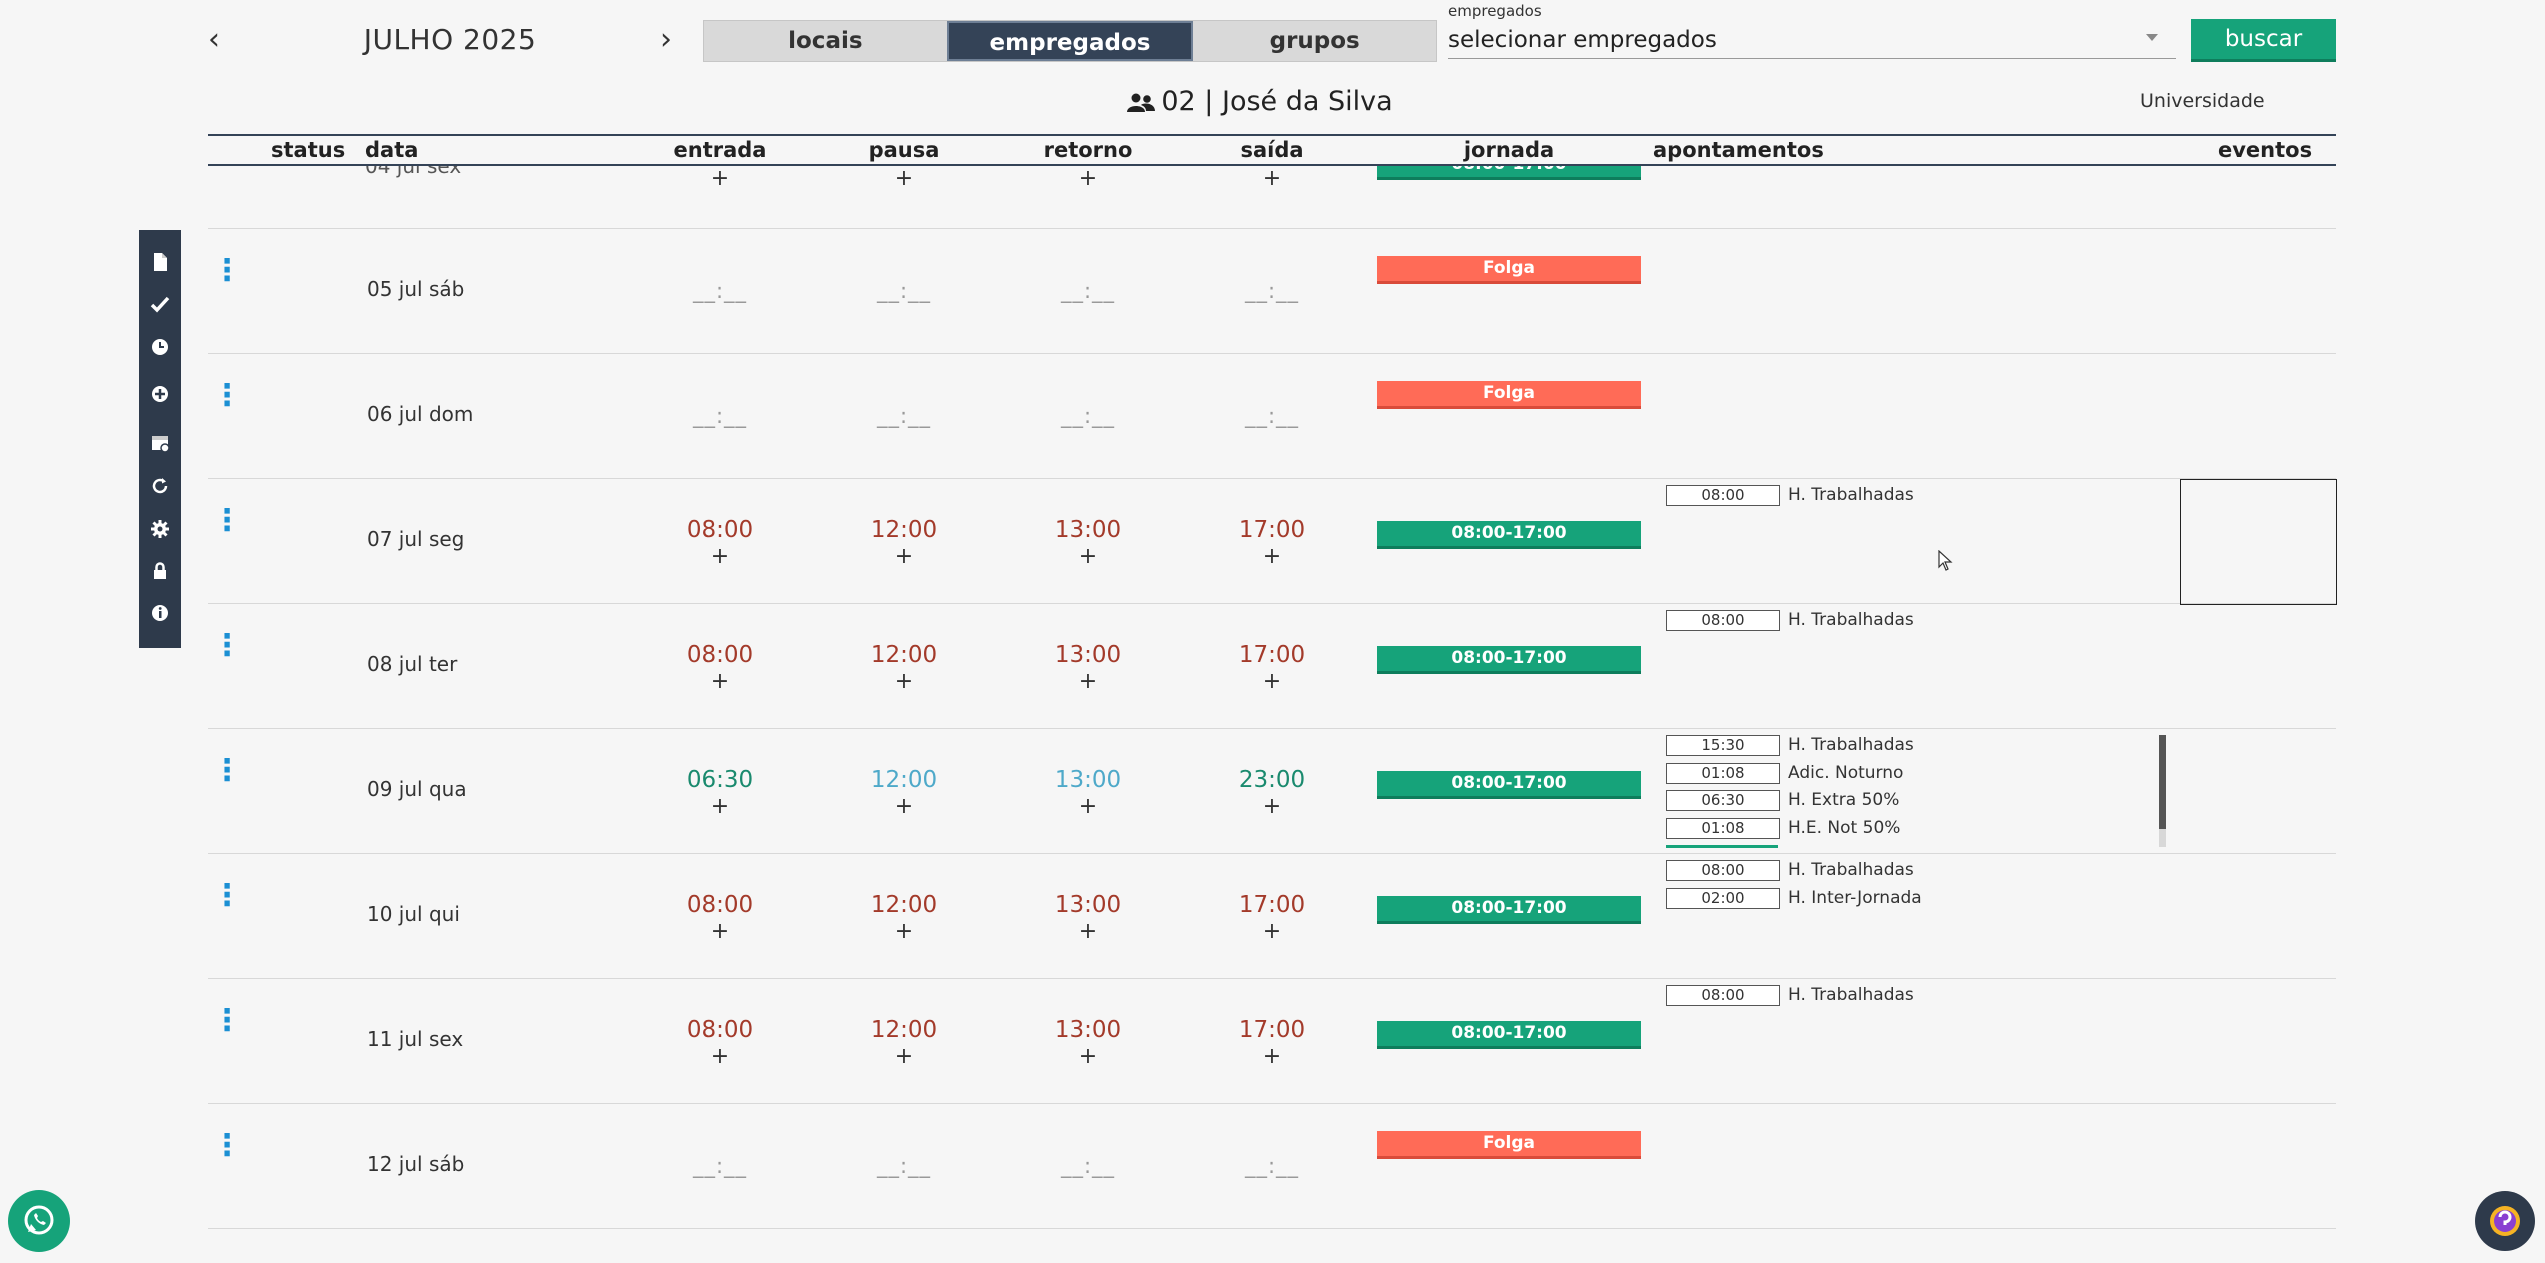 This screenshot has width=2545, height=1263. Describe the element at coordinates (1812, 40) in the screenshot. I see `employee-select: selecionar empregados` at that location.